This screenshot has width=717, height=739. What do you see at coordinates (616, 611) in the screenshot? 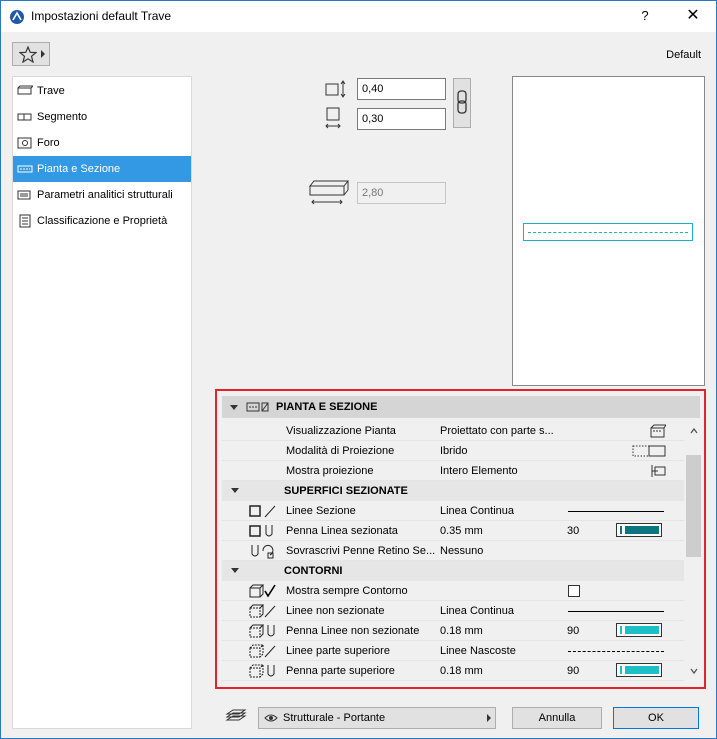
I see `line-type-preview` at bounding box center [616, 611].